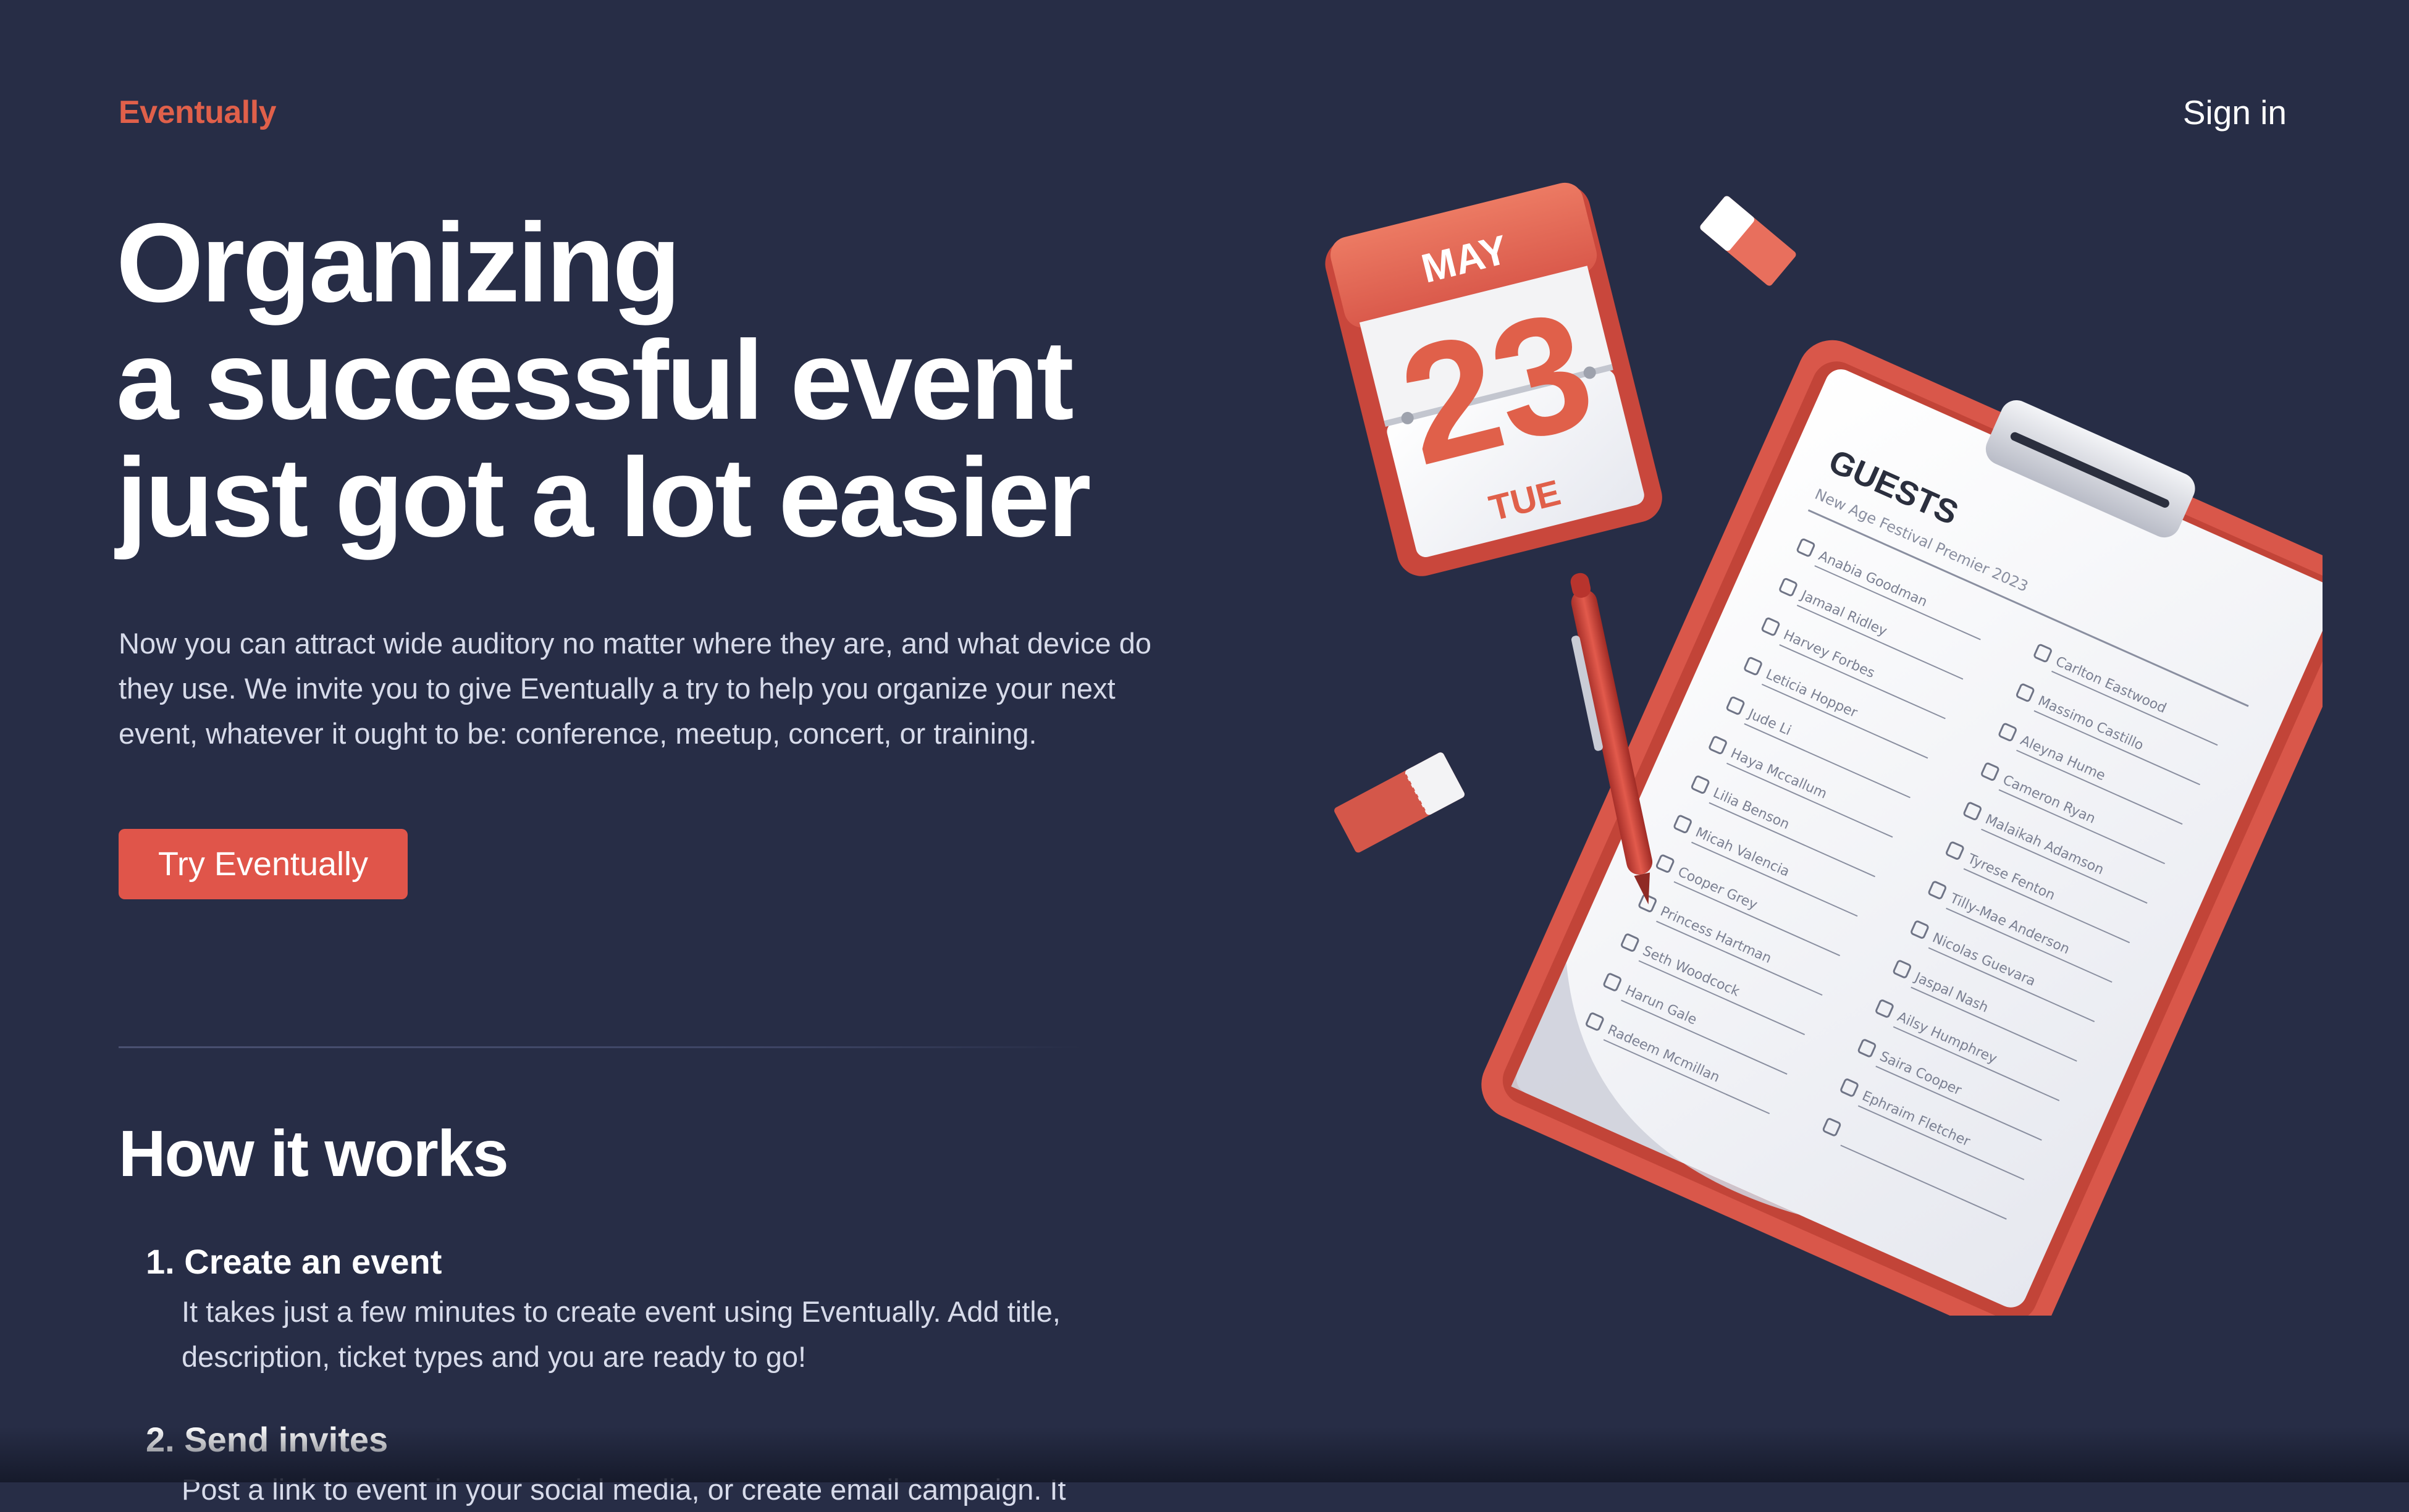 The image size is (2409, 1512). What do you see at coordinates (198, 112) in the screenshot?
I see `brand-logo: Eventually` at bounding box center [198, 112].